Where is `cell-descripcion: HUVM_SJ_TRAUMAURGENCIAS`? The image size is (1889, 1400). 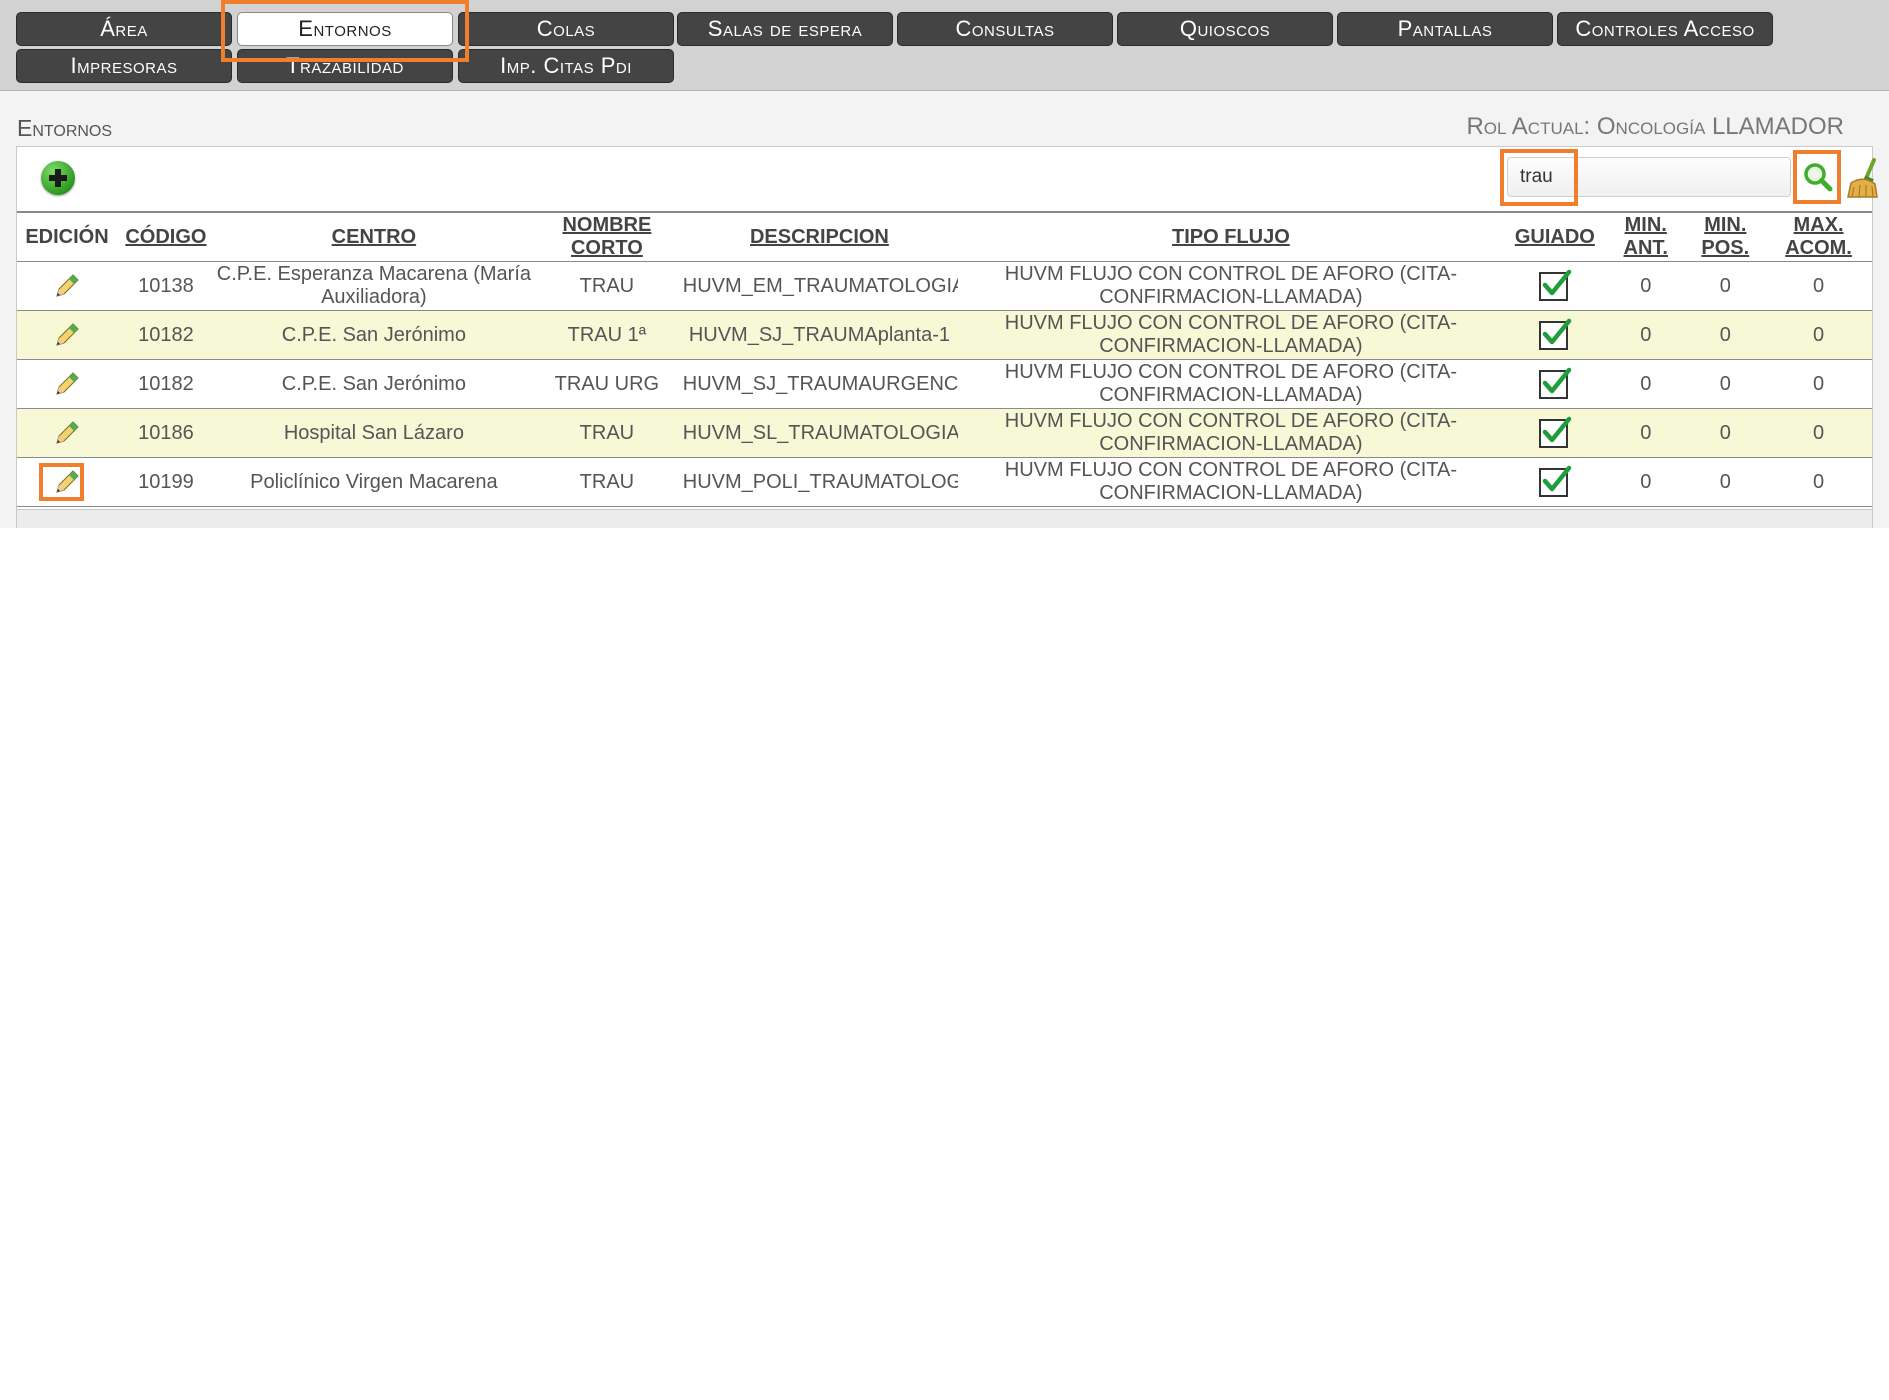
cell-descripcion: HUVM_SJ_TRAUMAURGENCIAS is located at coordinates (819, 384).